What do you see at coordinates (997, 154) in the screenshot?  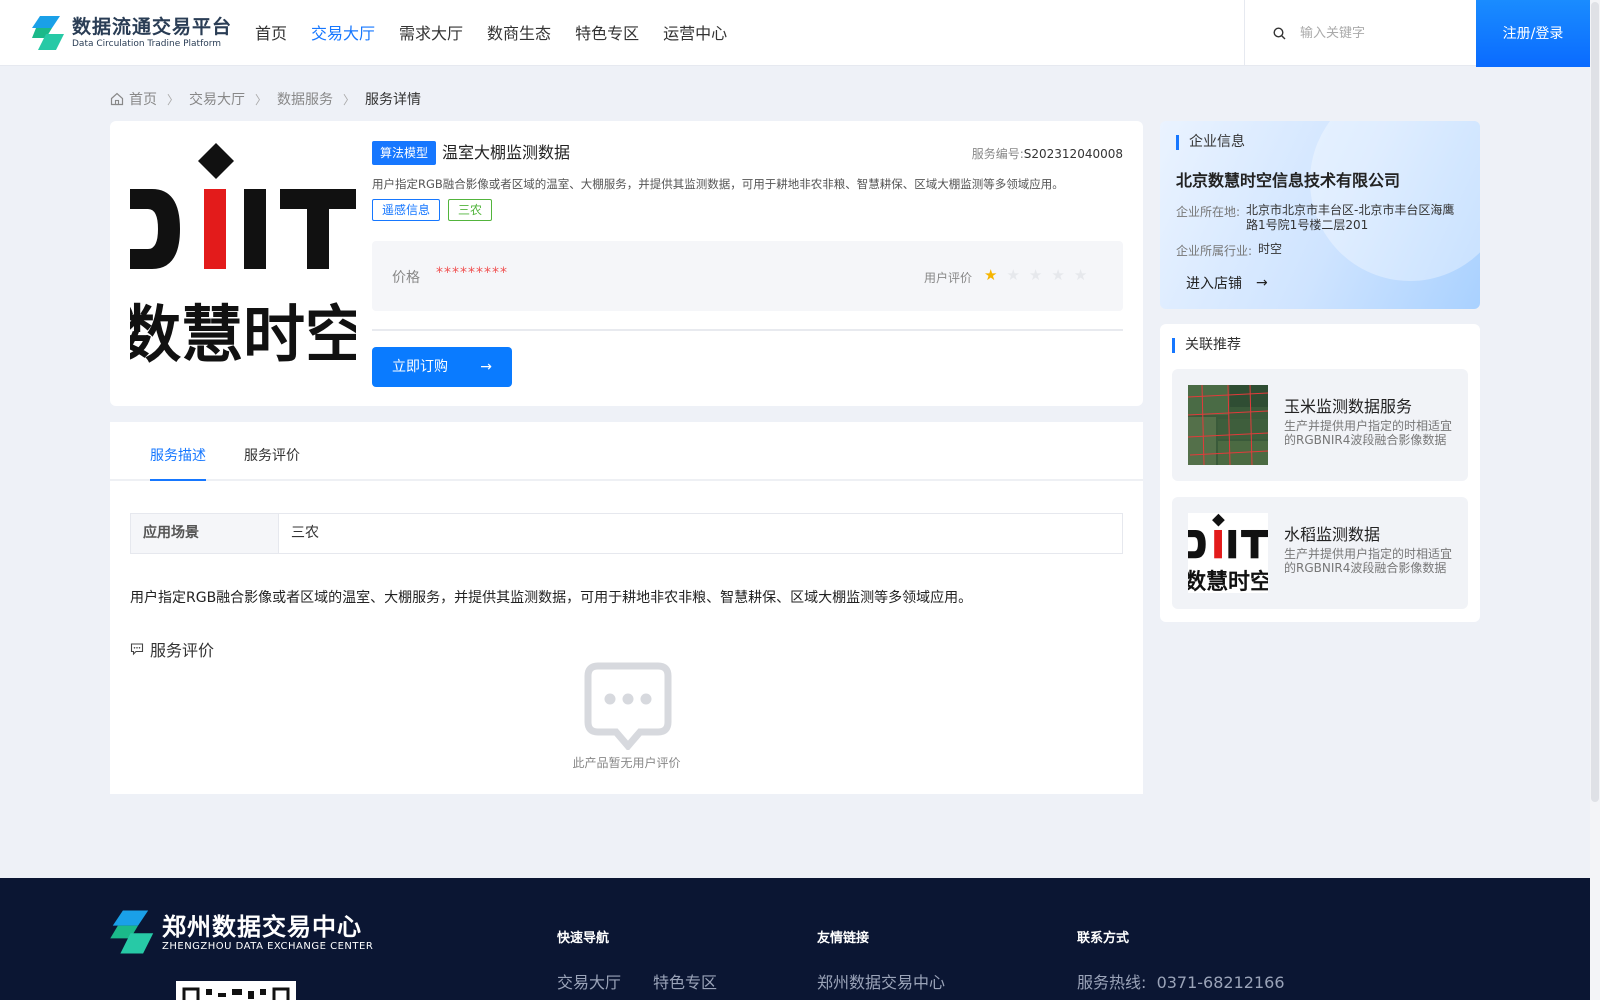 I see `service-number-label: 服务编号:` at bounding box center [997, 154].